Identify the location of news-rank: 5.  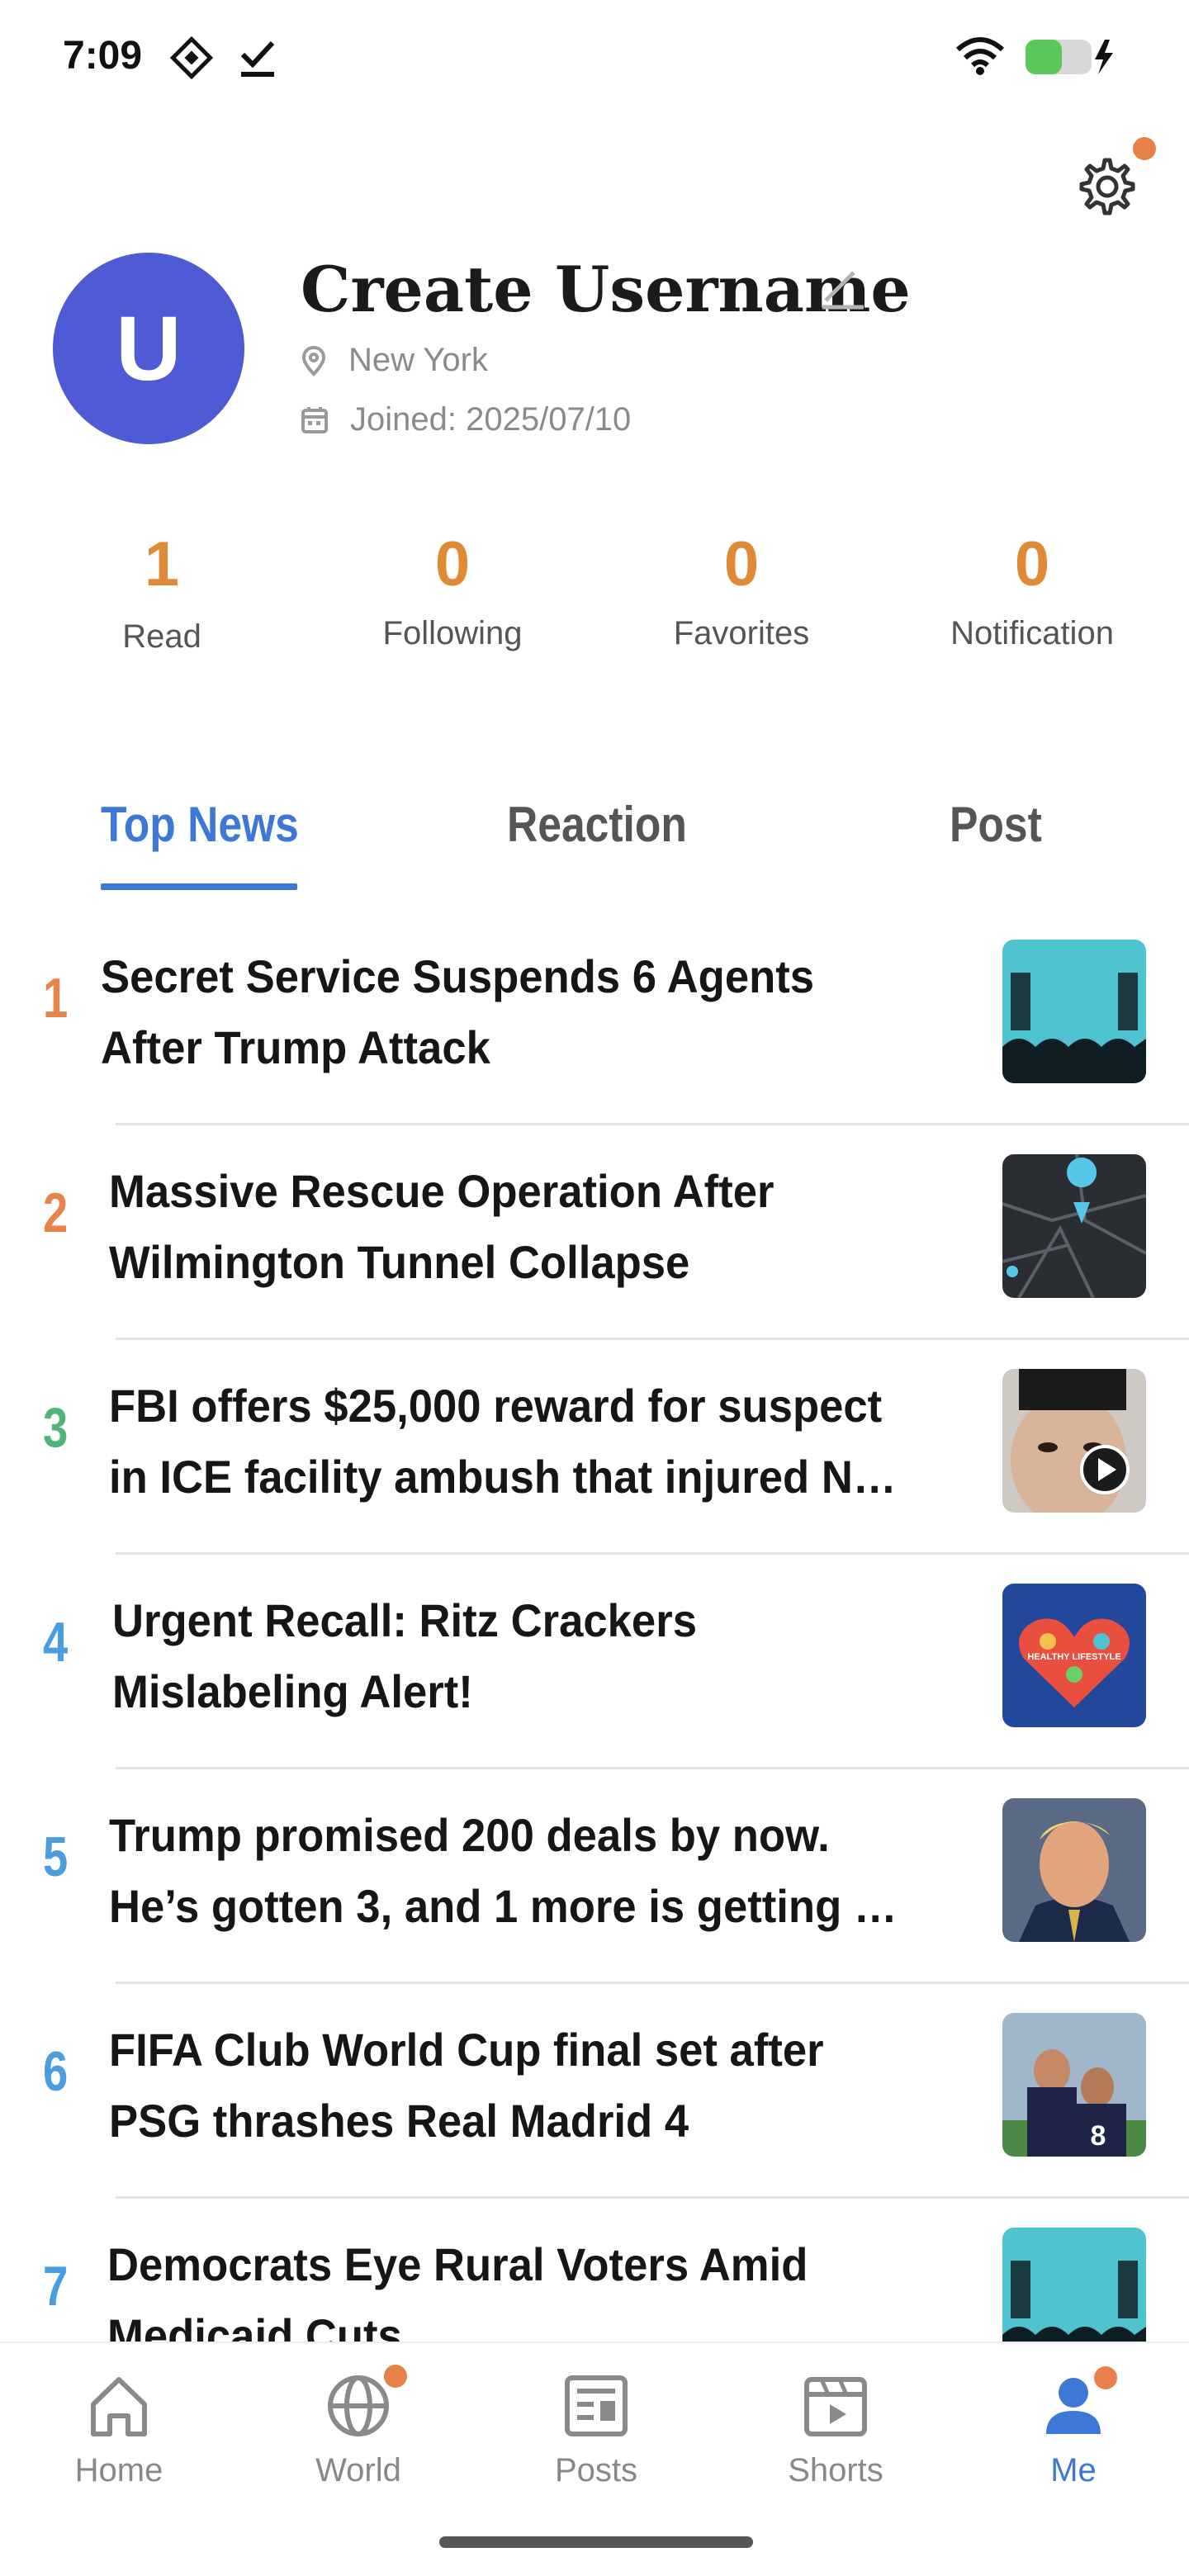
(56, 1856).